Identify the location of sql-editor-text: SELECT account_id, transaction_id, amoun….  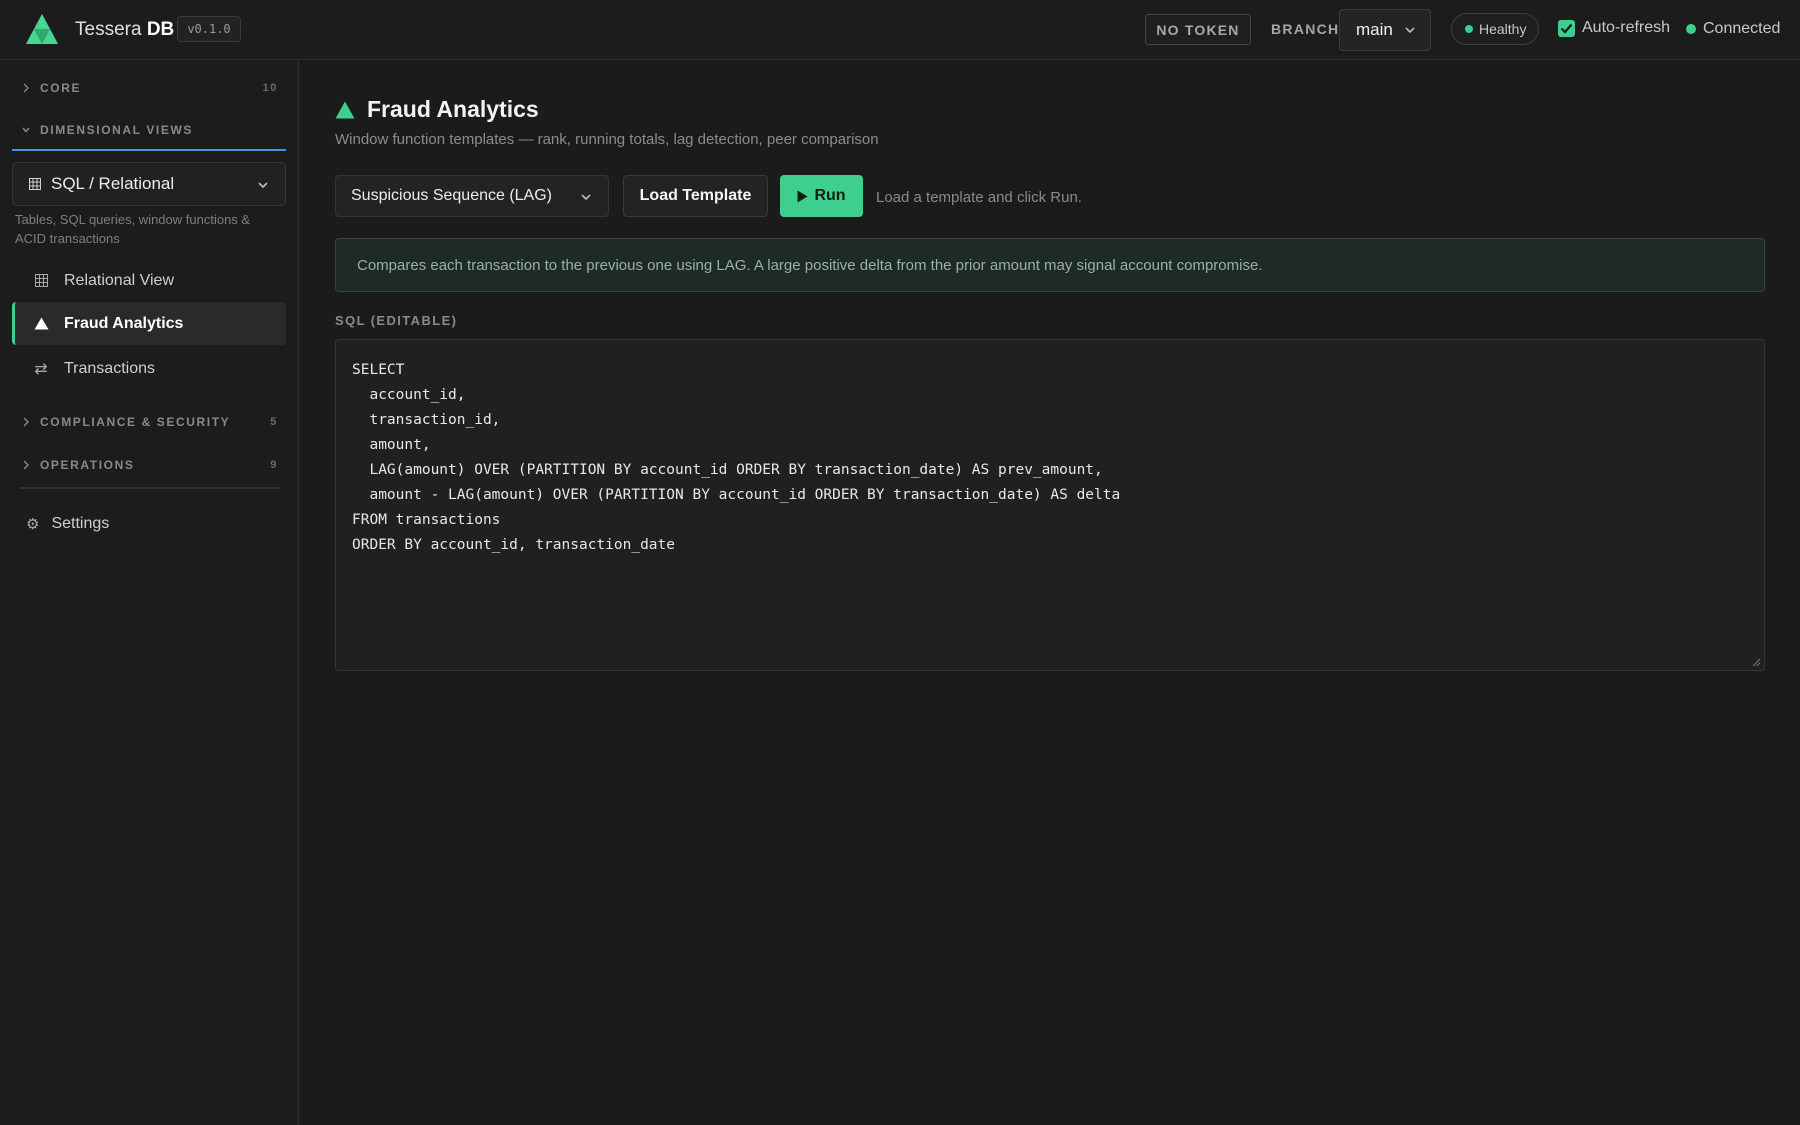
(736, 458).